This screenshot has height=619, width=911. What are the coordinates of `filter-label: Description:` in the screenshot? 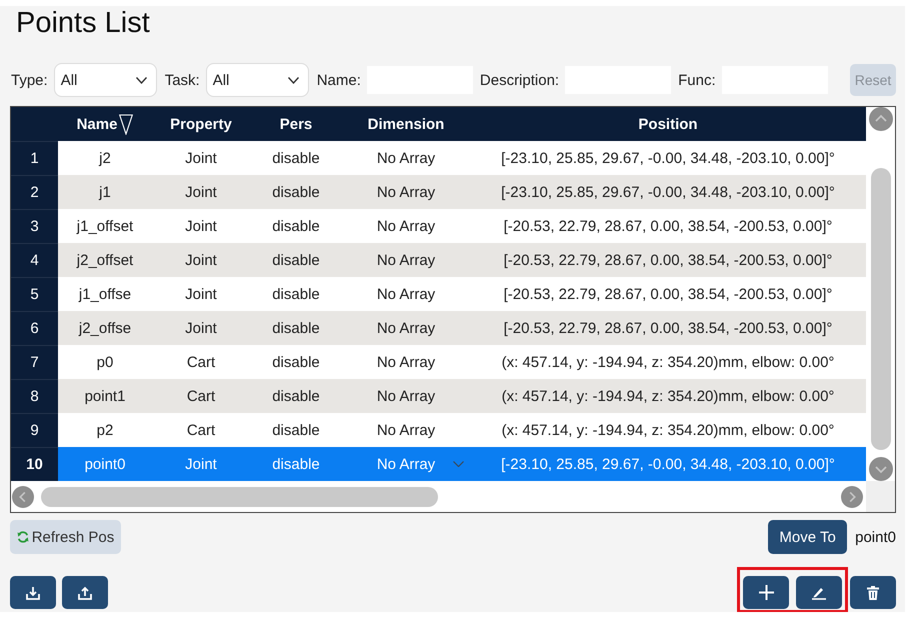 It's located at (520, 80).